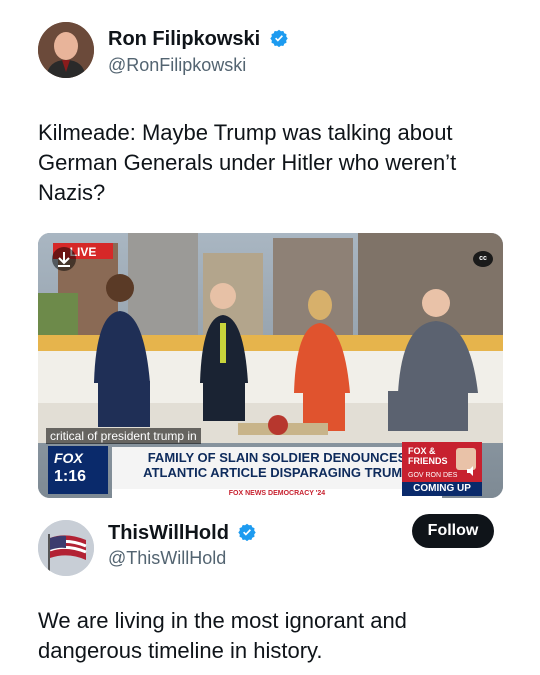 The width and height of the screenshot is (540, 675). I want to click on closed-captions-icon: cc, so click(483, 259).